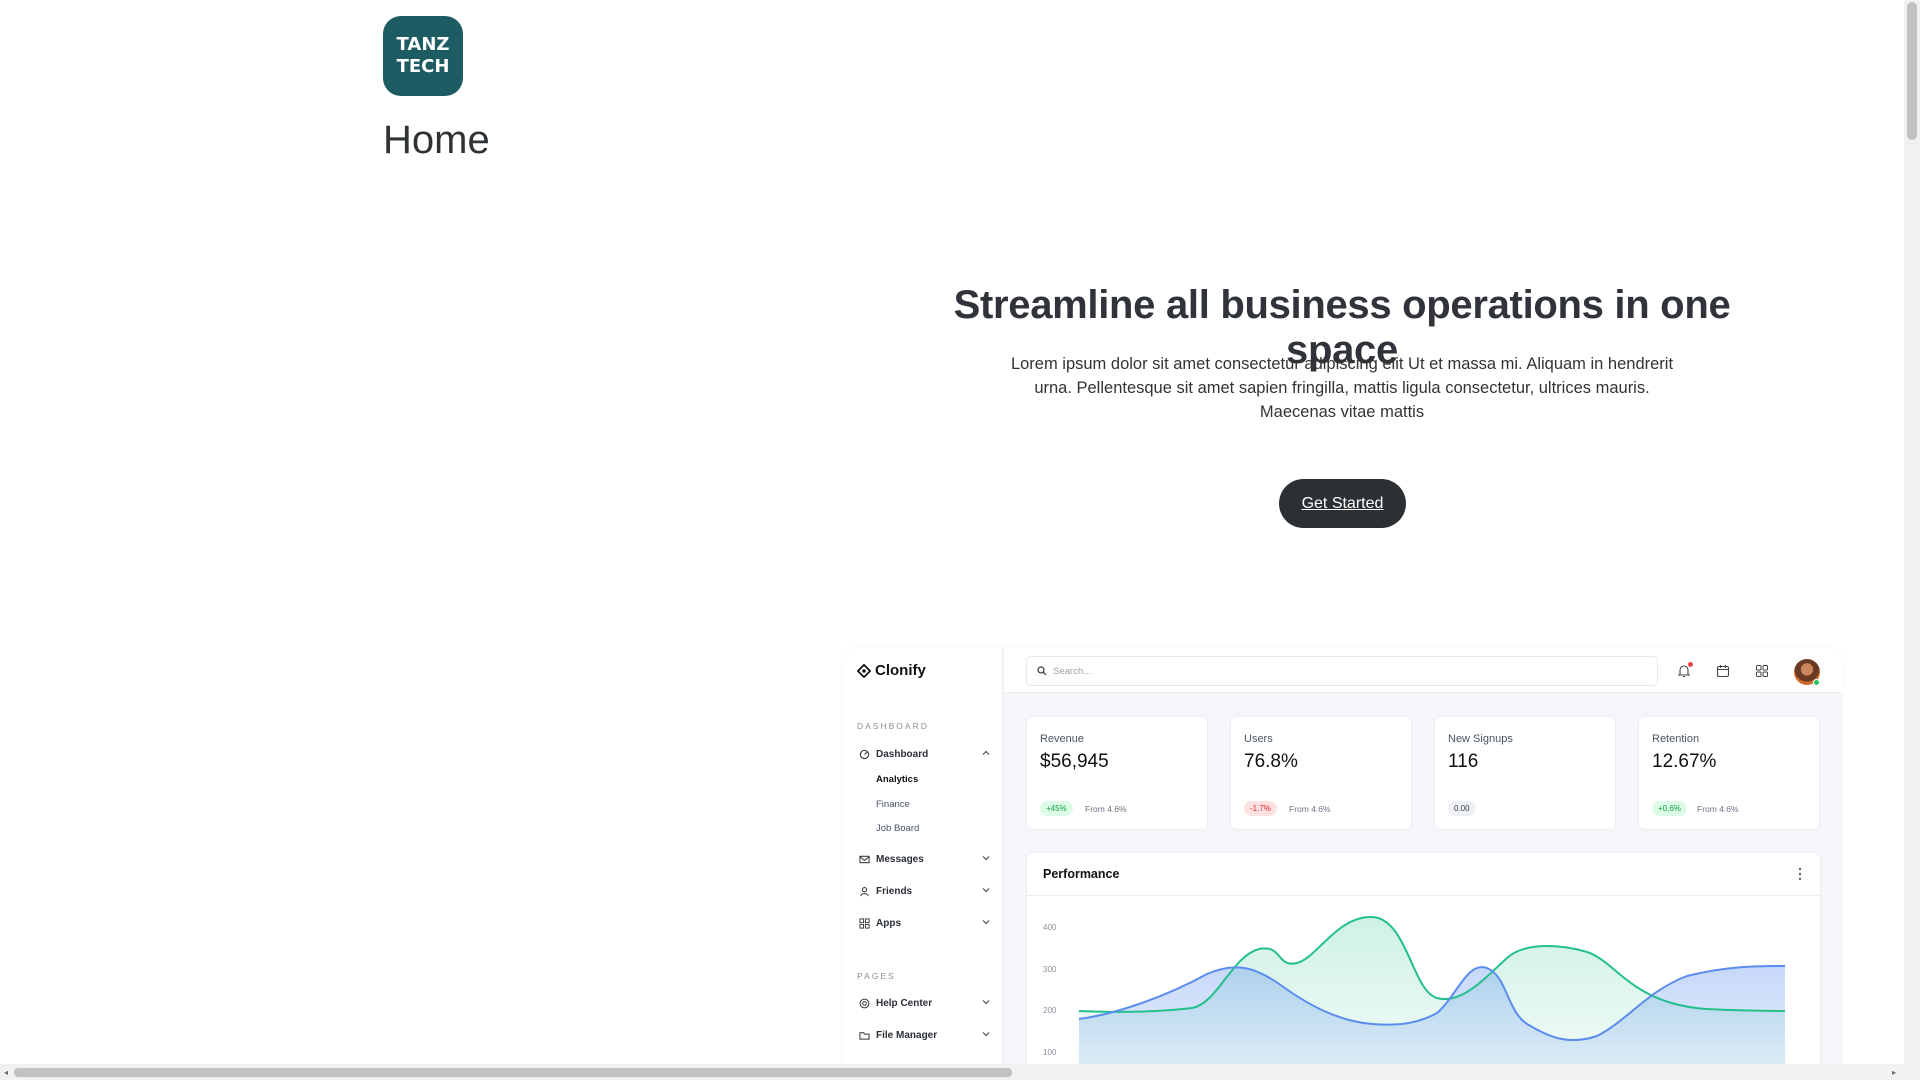  Describe the element at coordinates (1074, 761) in the screenshot. I see `stat-value: $56,945` at that location.